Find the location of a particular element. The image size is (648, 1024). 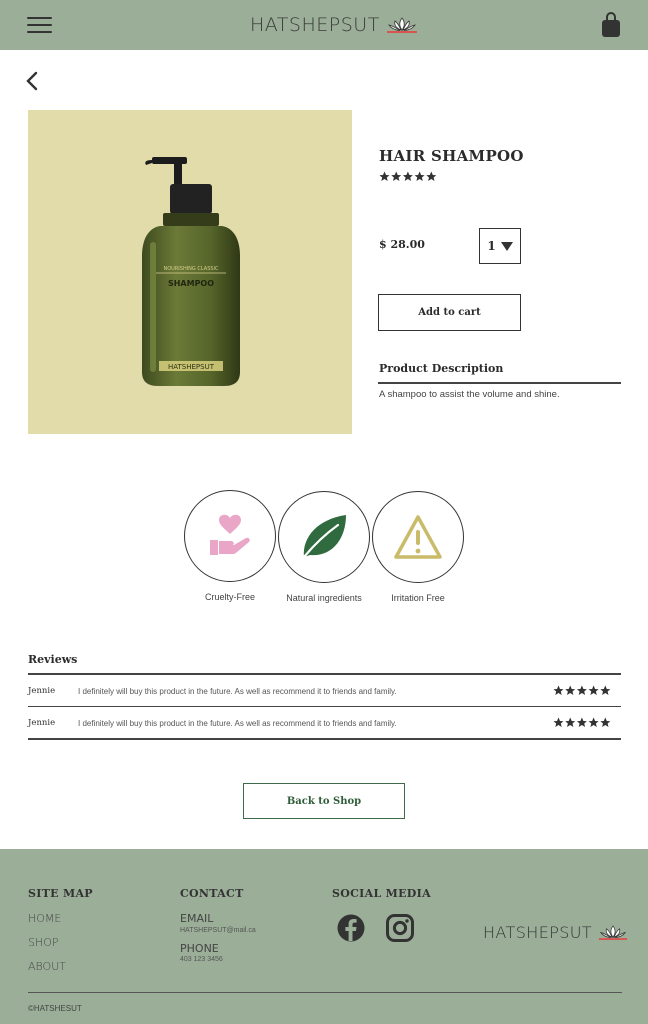

back-arrow-icon is located at coordinates (33, 81).